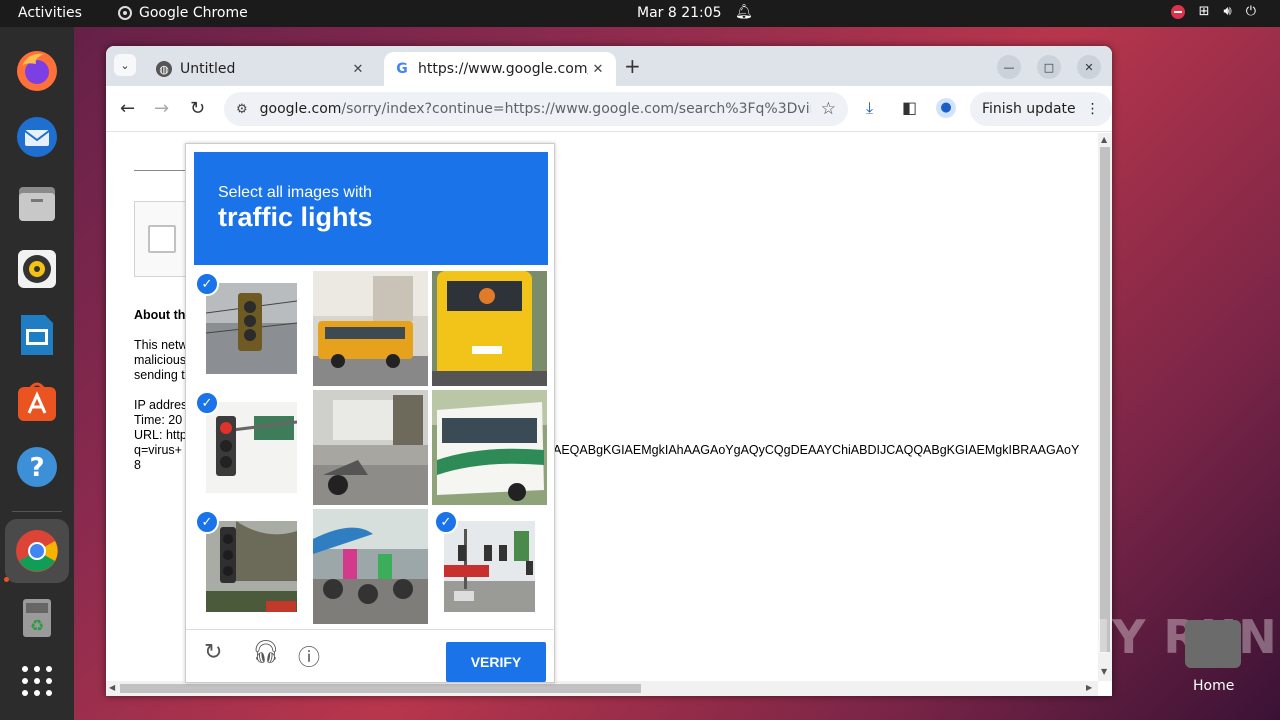  What do you see at coordinates (632, 66) in the screenshot?
I see `new-tab-icon: +` at bounding box center [632, 66].